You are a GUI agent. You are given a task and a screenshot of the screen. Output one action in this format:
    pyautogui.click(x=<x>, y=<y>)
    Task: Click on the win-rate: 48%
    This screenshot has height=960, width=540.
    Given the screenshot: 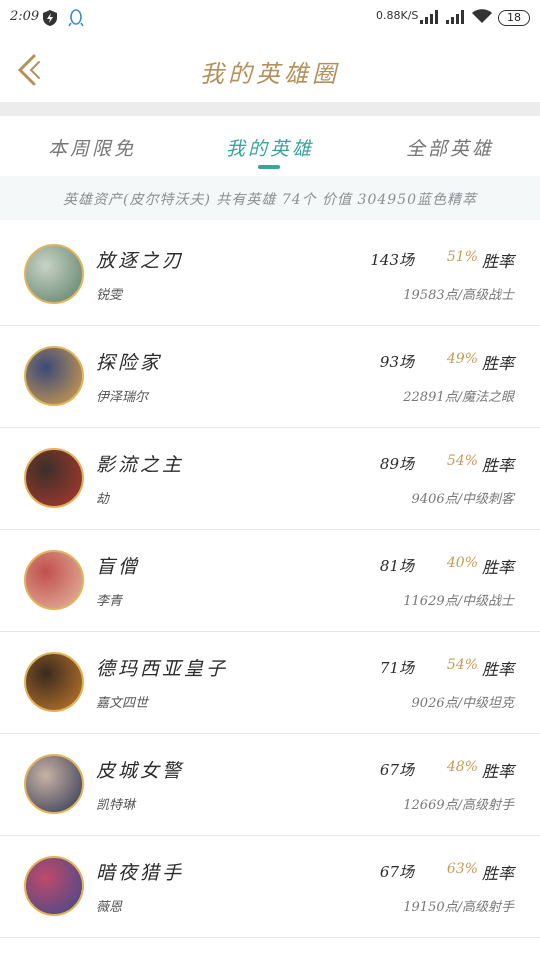 What is the action you would take?
    pyautogui.click(x=462, y=767)
    